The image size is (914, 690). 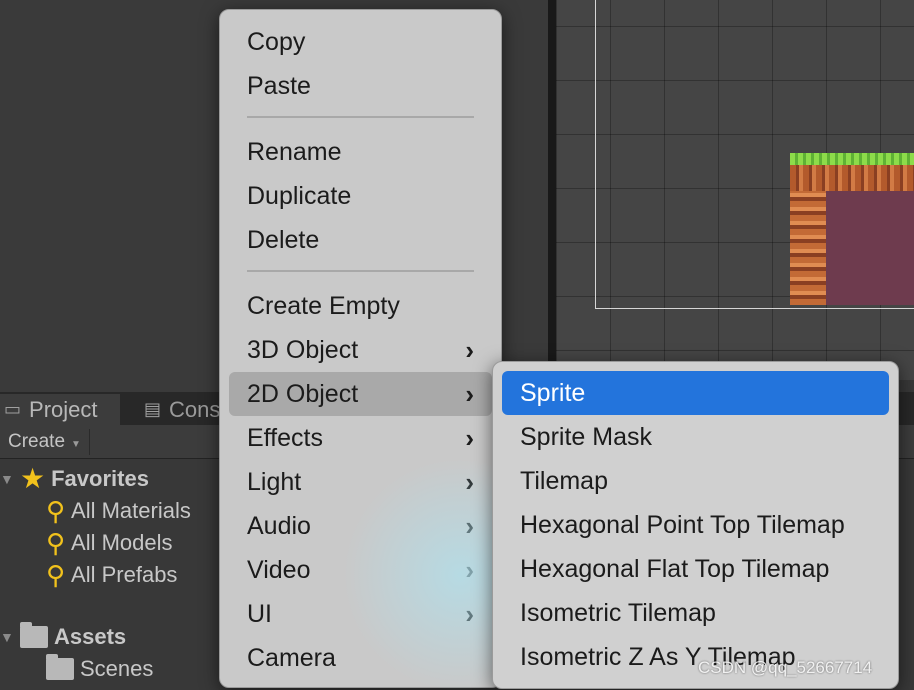 I want to click on submenu-item-hexagonal-point-top-tilemap: Hexagonal Point Top Tilemap, so click(x=695, y=525).